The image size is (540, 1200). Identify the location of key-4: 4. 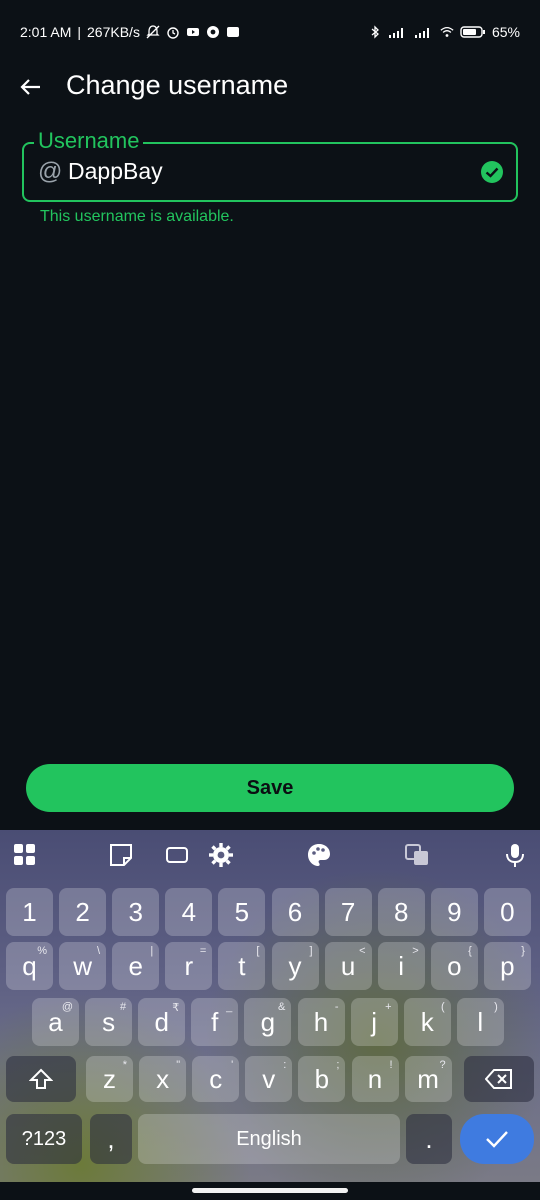
(189, 912).